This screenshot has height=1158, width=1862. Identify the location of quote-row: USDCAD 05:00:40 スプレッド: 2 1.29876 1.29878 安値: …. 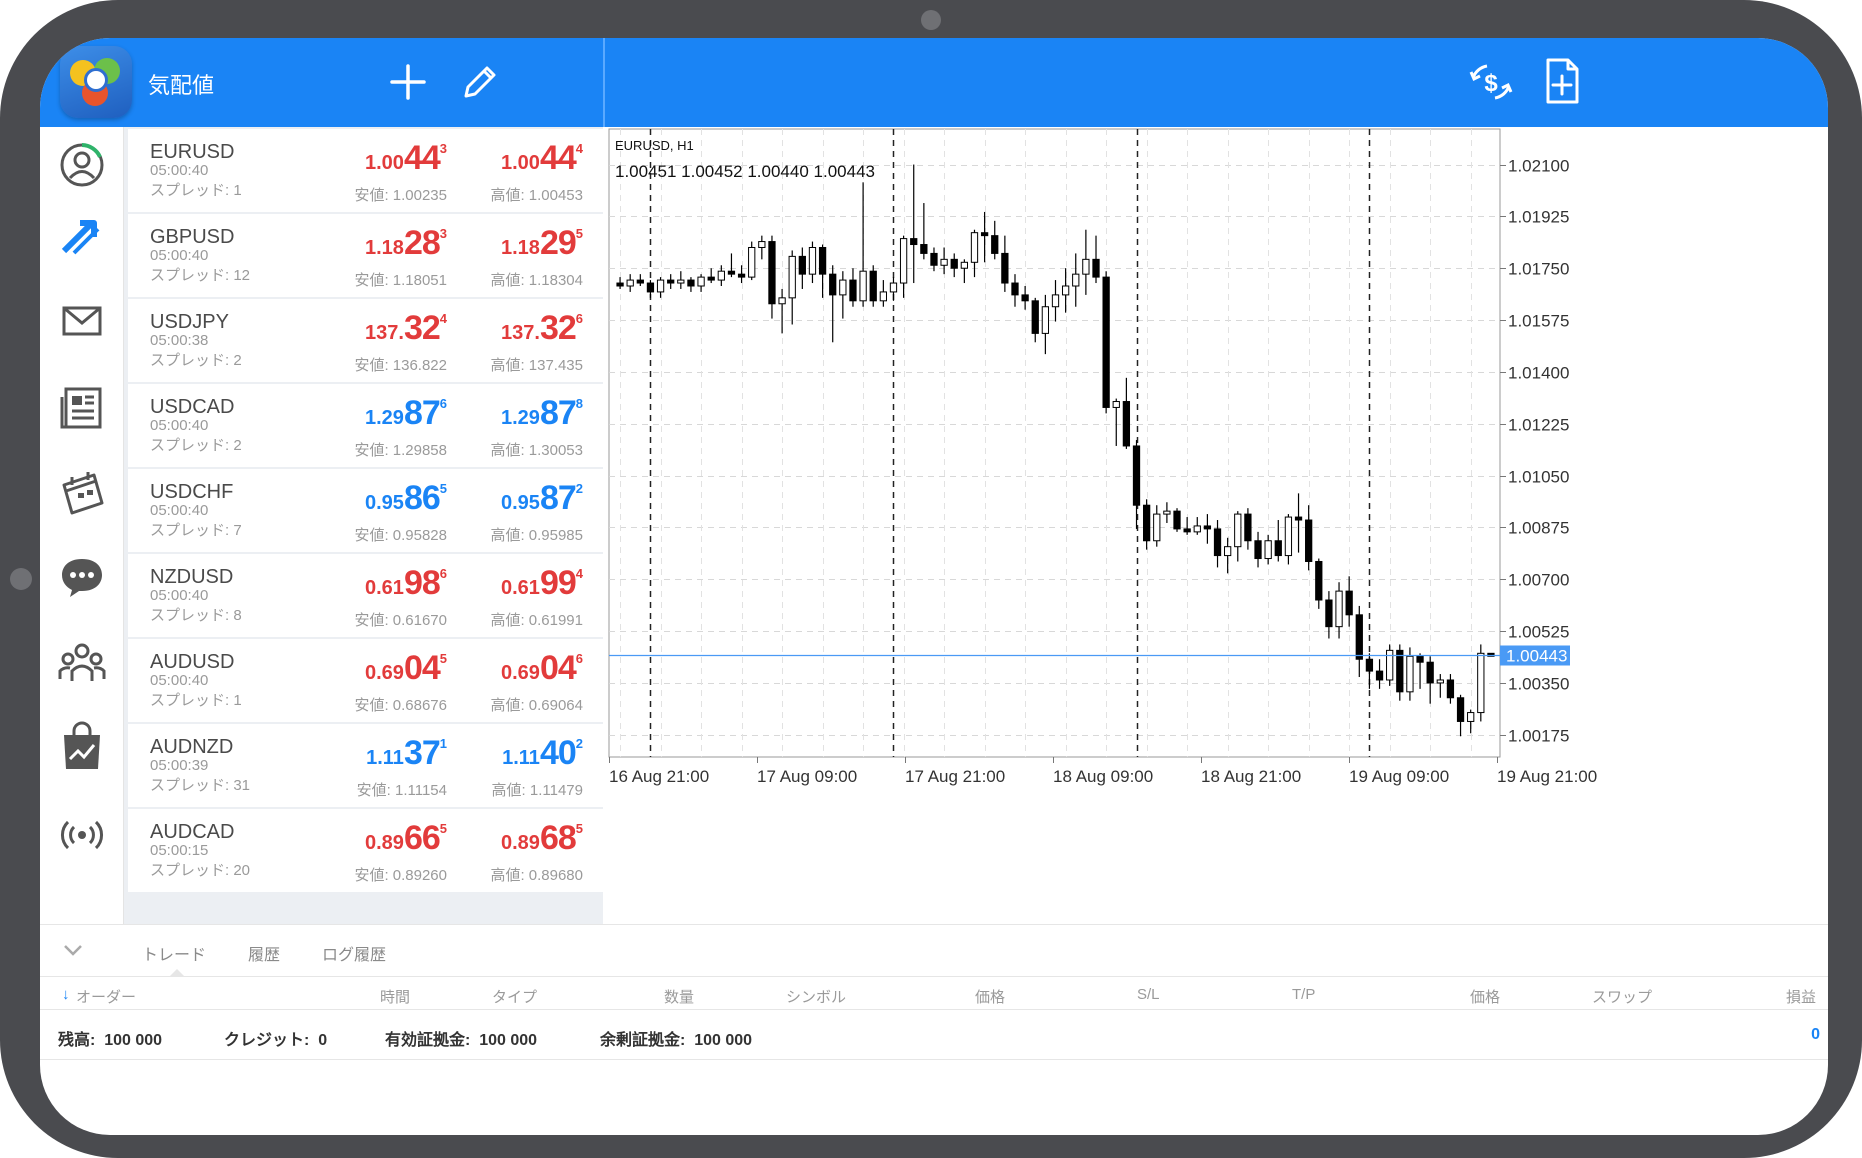
(365, 425).